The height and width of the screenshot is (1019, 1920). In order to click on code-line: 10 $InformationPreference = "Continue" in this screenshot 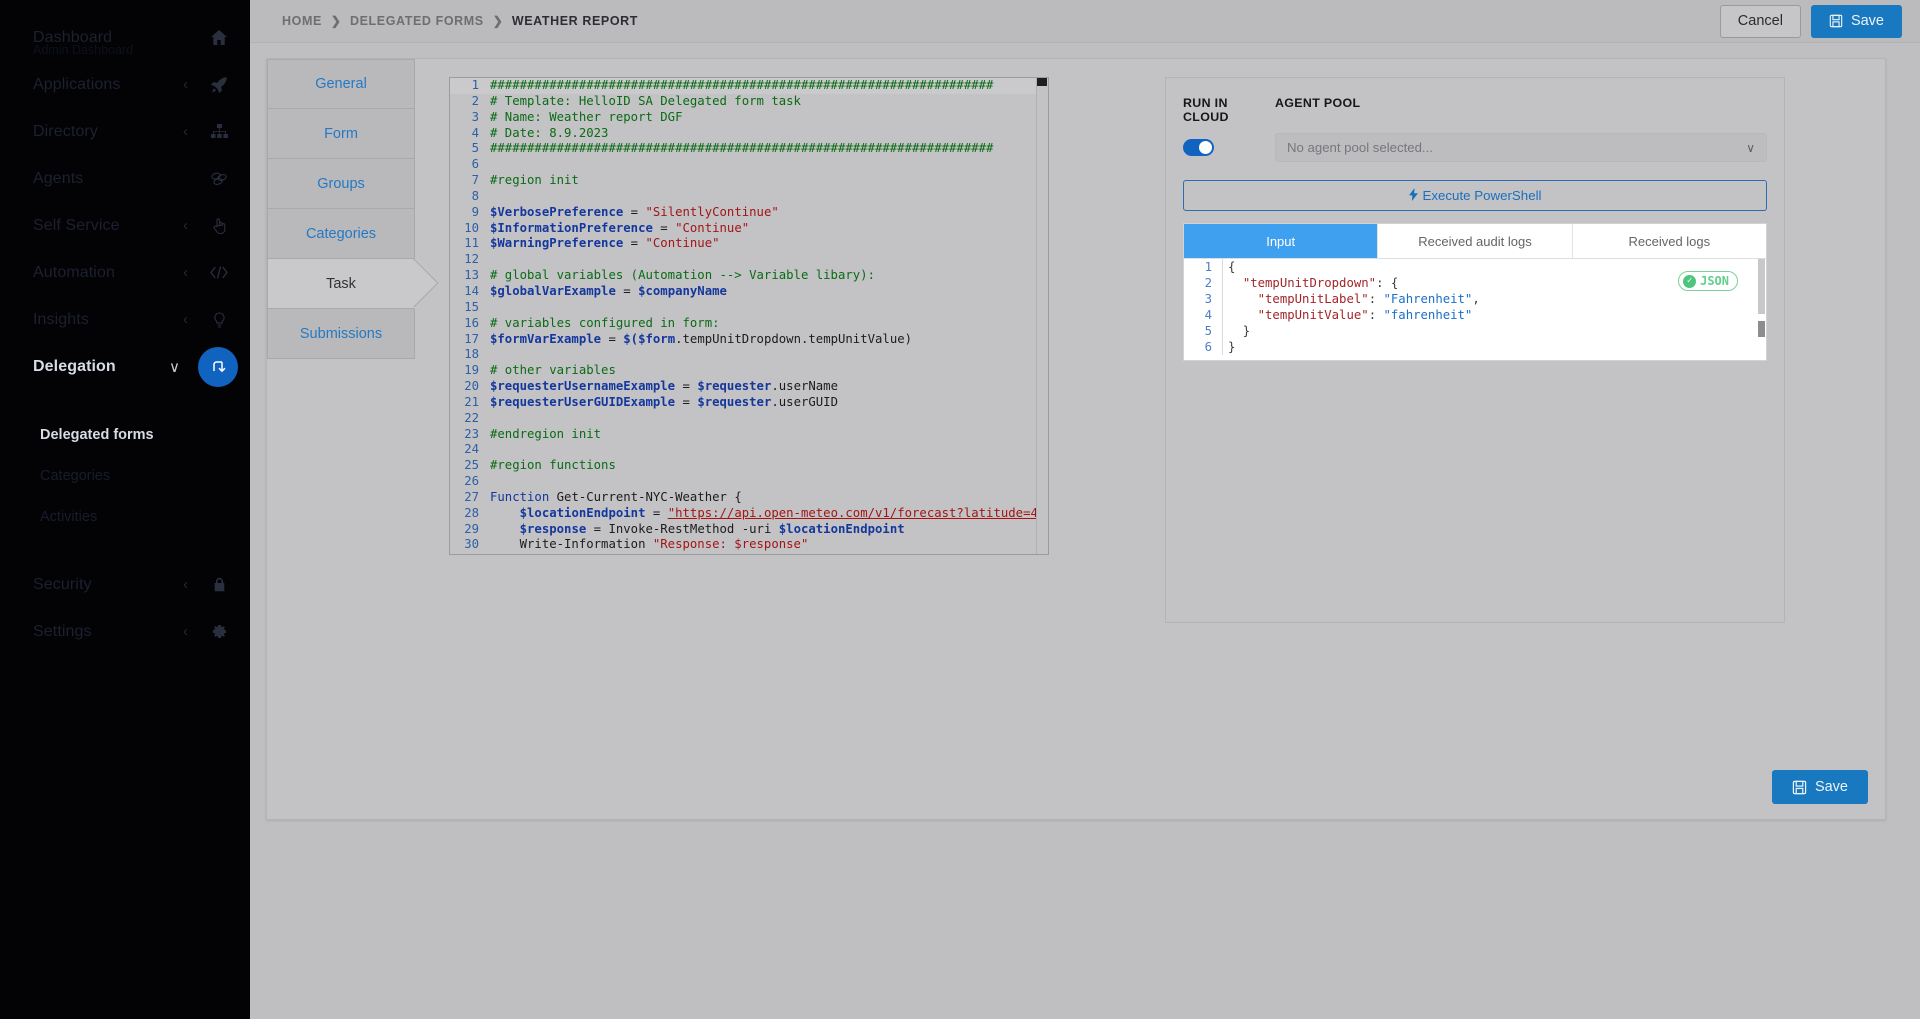, I will do `click(749, 229)`.